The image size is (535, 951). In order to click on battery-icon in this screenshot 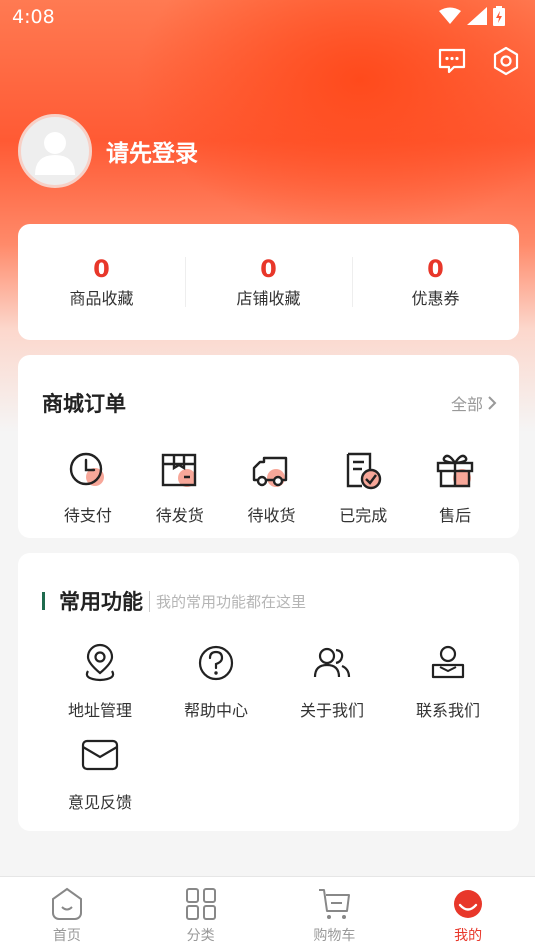, I will do `click(499, 16)`.